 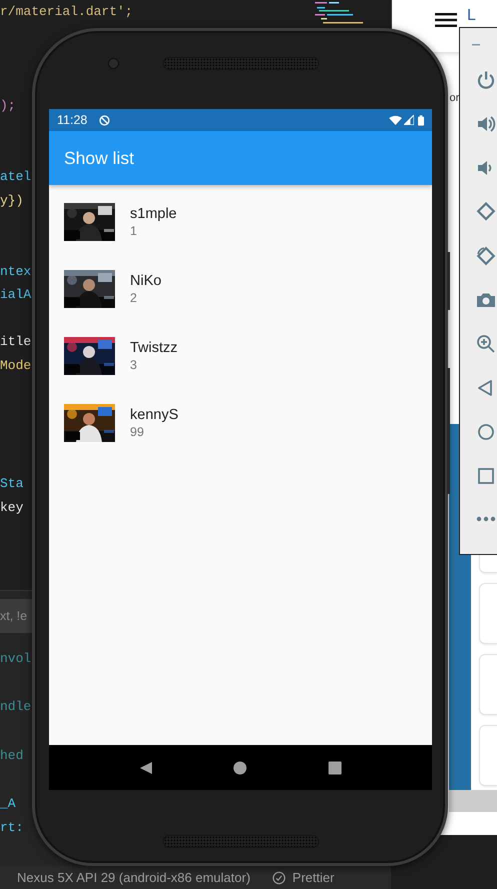 What do you see at coordinates (240, 221) in the screenshot?
I see `list-item: s1mple 1` at bounding box center [240, 221].